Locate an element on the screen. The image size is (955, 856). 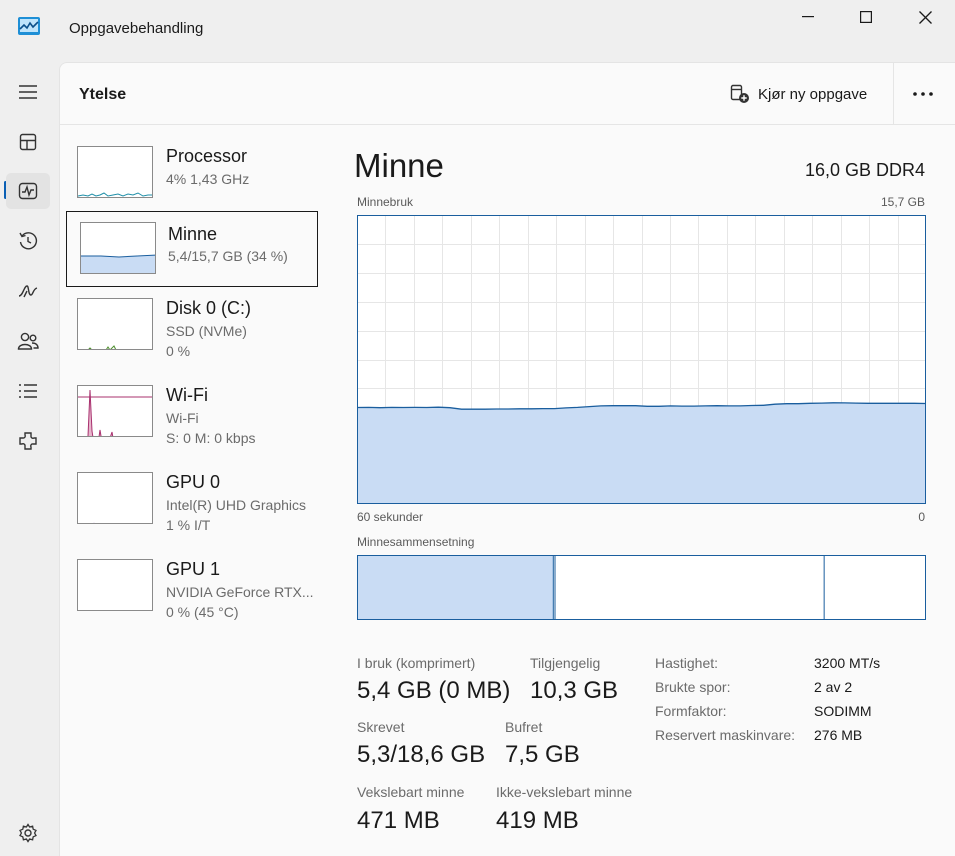
nonpaged-pool-label: Ikke-vekslebart minne is located at coordinates (564, 792).